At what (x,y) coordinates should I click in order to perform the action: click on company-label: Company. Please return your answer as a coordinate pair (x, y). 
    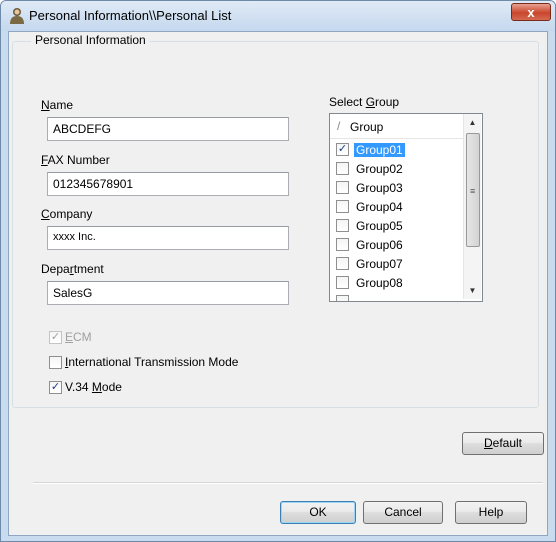
    Looking at the image, I should click on (67, 214).